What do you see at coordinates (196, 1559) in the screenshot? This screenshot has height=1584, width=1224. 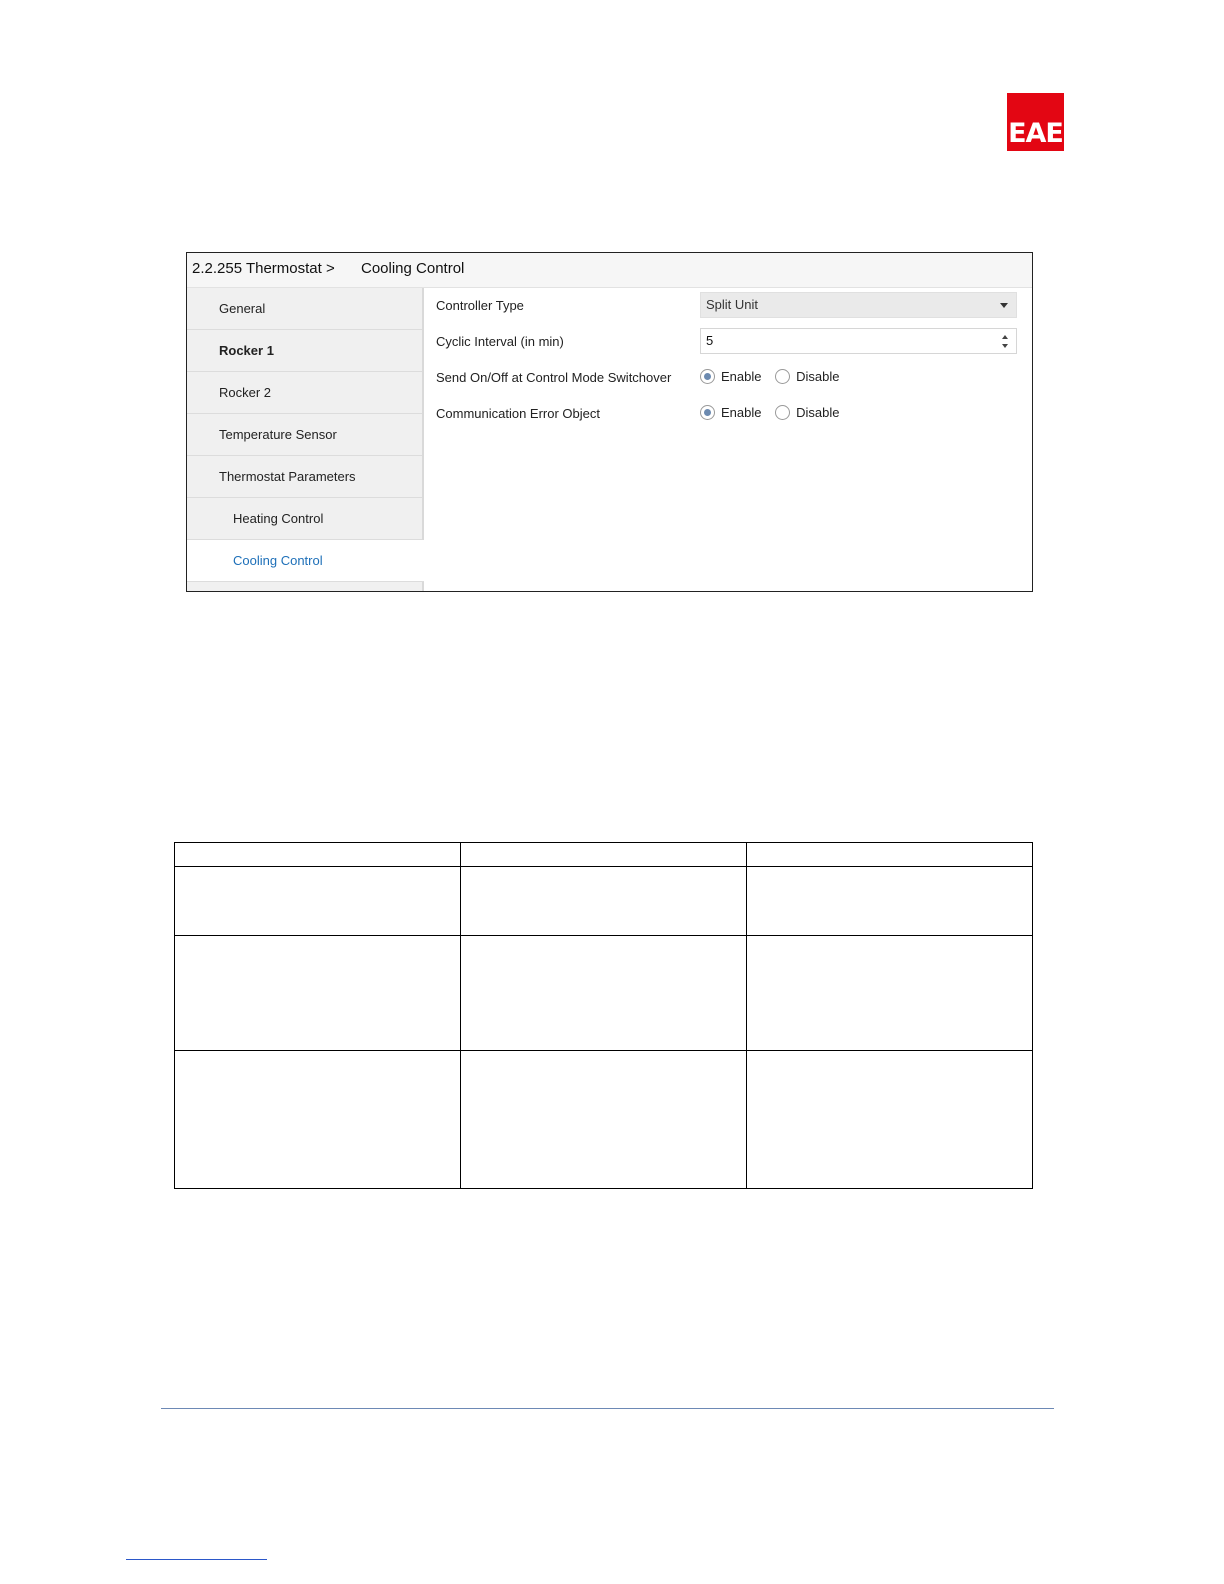 I see `footer-link-underline` at bounding box center [196, 1559].